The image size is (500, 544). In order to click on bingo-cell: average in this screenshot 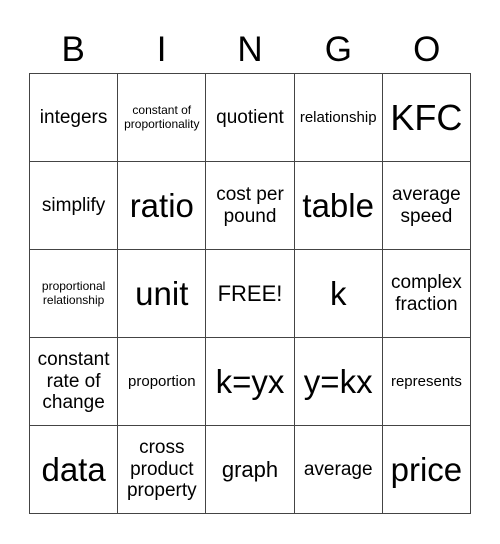, I will do `click(338, 470)`.